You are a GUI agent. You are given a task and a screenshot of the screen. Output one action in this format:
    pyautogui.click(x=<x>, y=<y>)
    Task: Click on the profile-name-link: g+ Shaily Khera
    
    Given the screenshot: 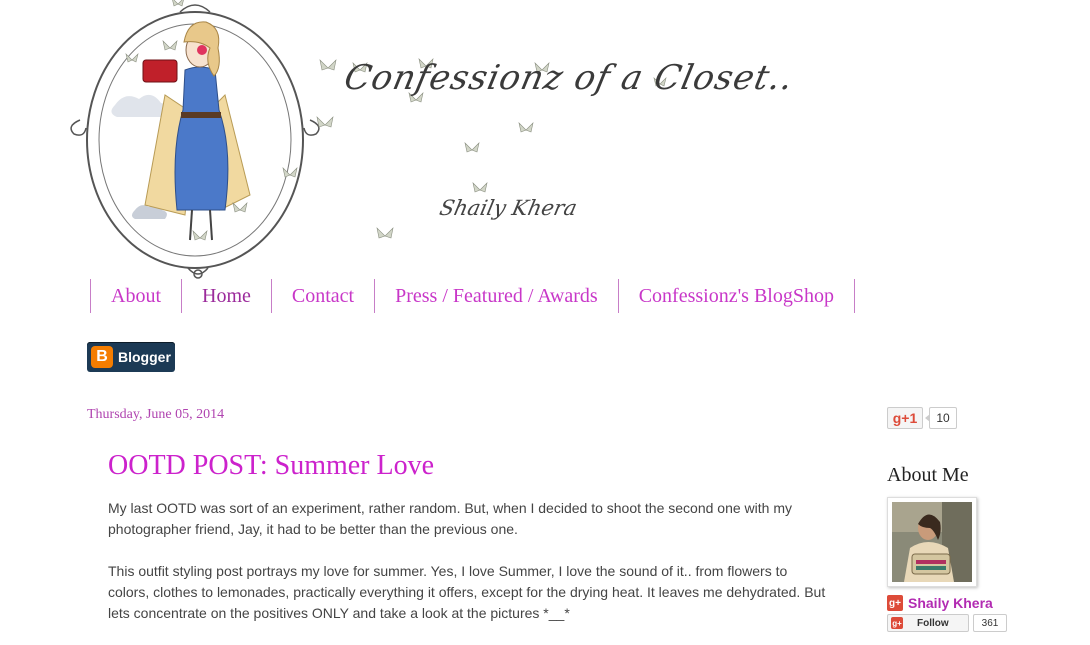 What is the action you would take?
    pyautogui.click(x=940, y=603)
    